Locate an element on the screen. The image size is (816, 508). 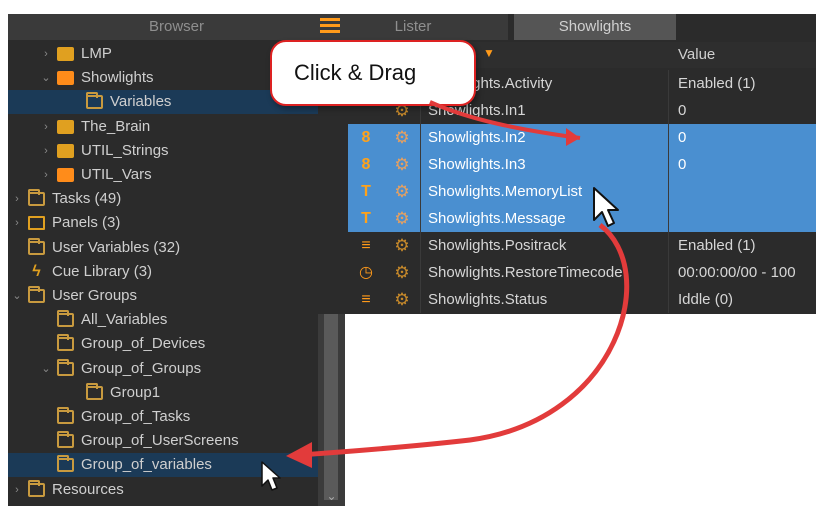
tree-item: Group_of_variables is located at coordinates (163, 465).